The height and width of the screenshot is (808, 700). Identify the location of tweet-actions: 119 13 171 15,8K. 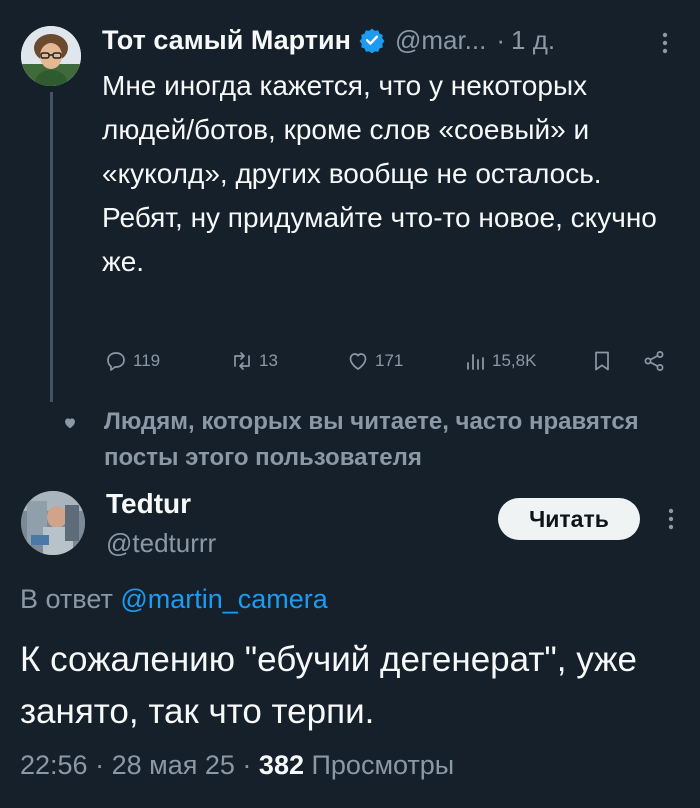
(390, 361).